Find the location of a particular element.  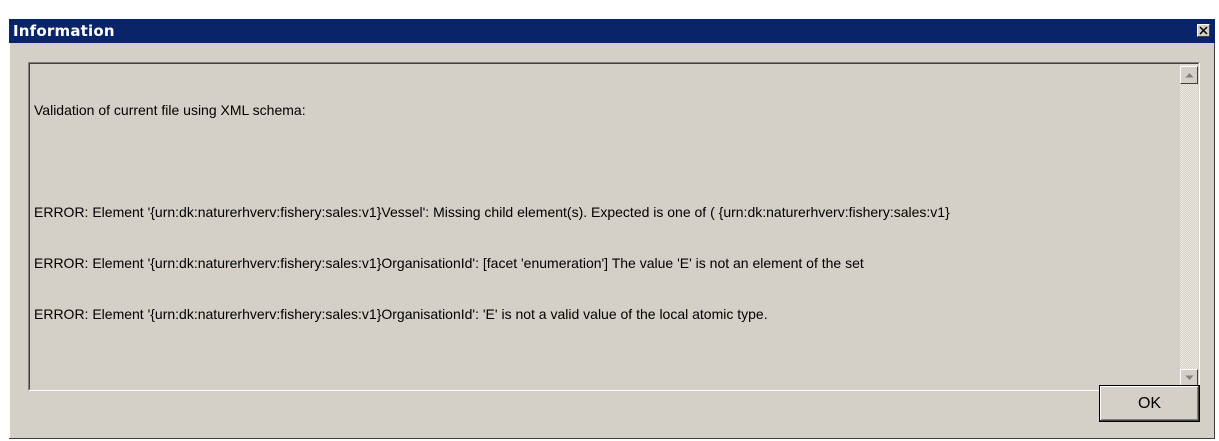

scroll-up-button is located at coordinates (1189, 75).